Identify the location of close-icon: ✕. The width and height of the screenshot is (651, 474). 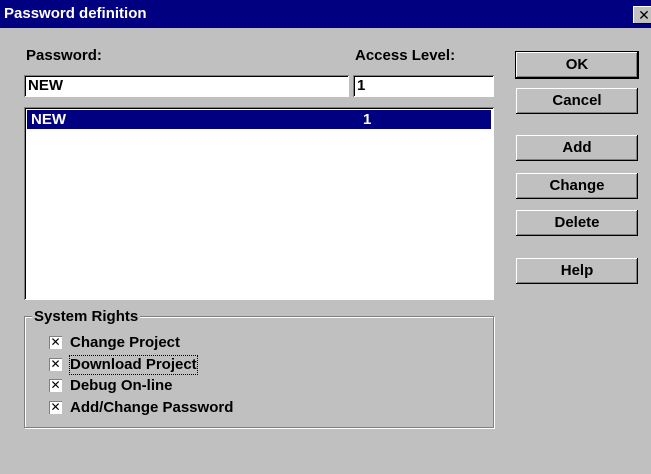
(642, 15).